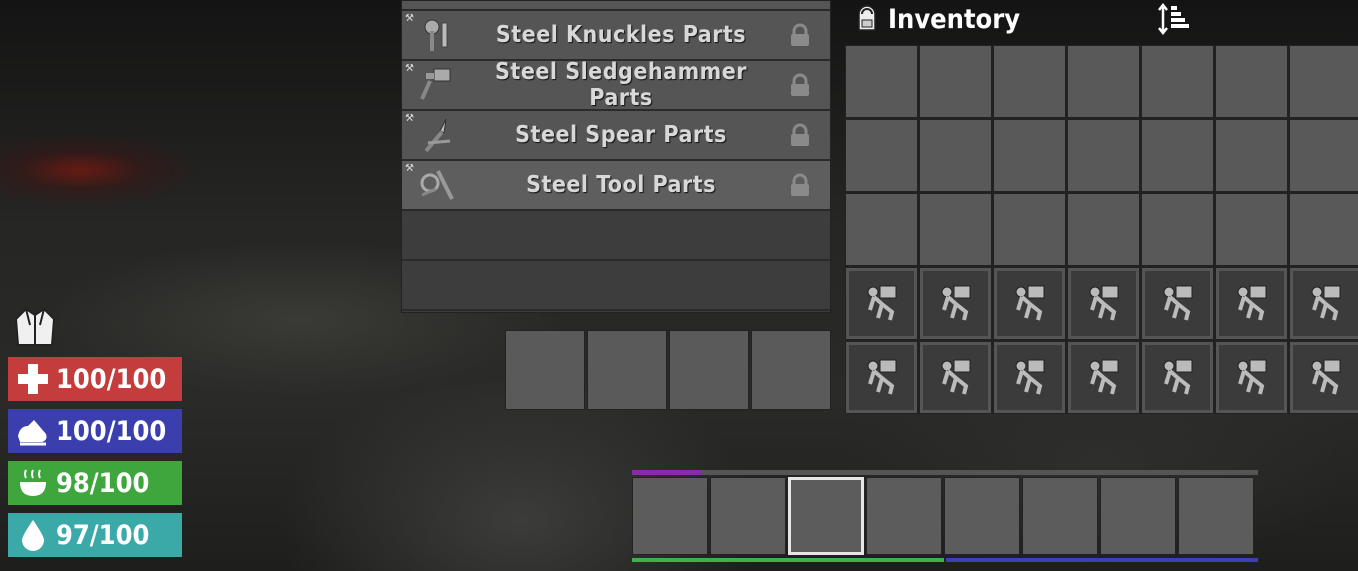 This screenshot has width=1358, height=571. I want to click on recipe-row-steel-sledgehammer-parts: ⚒ Steel Sledgehammer Parts, so click(616, 85).